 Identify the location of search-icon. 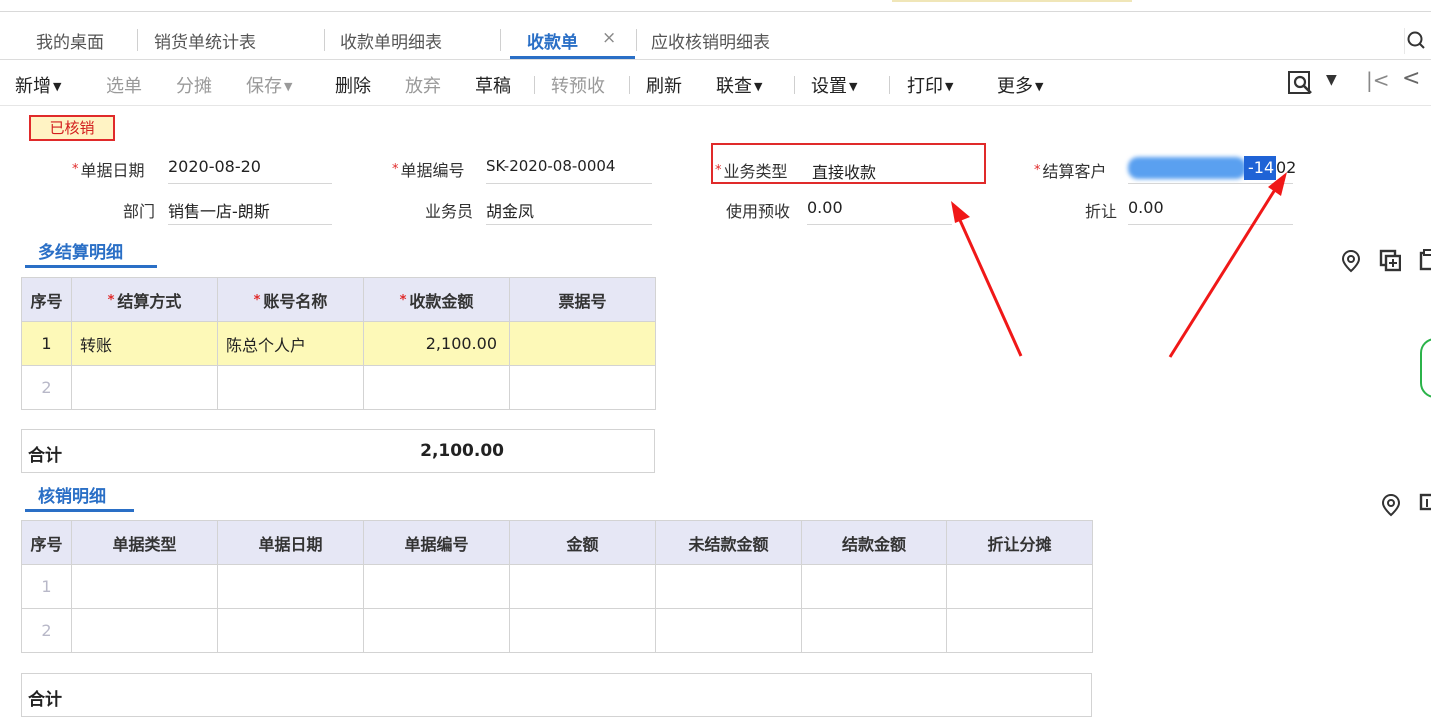
(1417, 41).